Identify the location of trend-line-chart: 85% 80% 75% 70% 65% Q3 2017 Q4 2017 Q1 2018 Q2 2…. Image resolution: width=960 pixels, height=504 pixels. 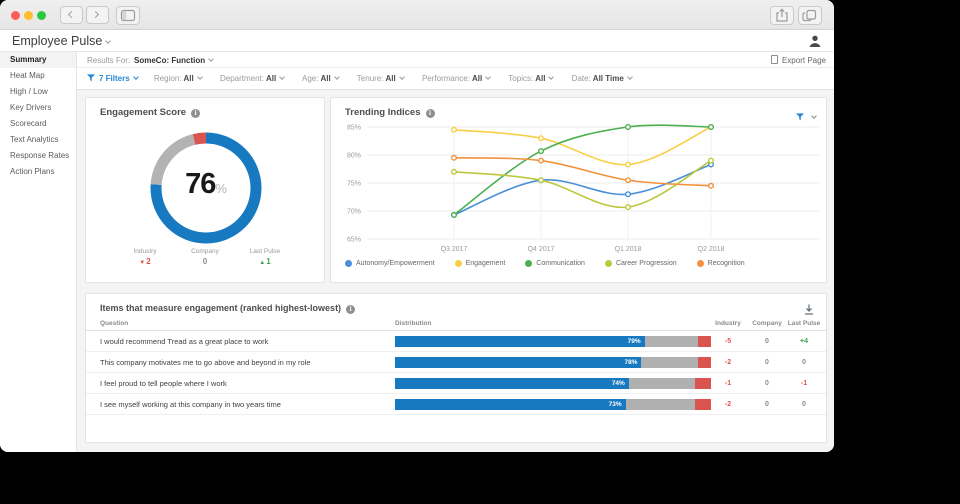
(583, 188).